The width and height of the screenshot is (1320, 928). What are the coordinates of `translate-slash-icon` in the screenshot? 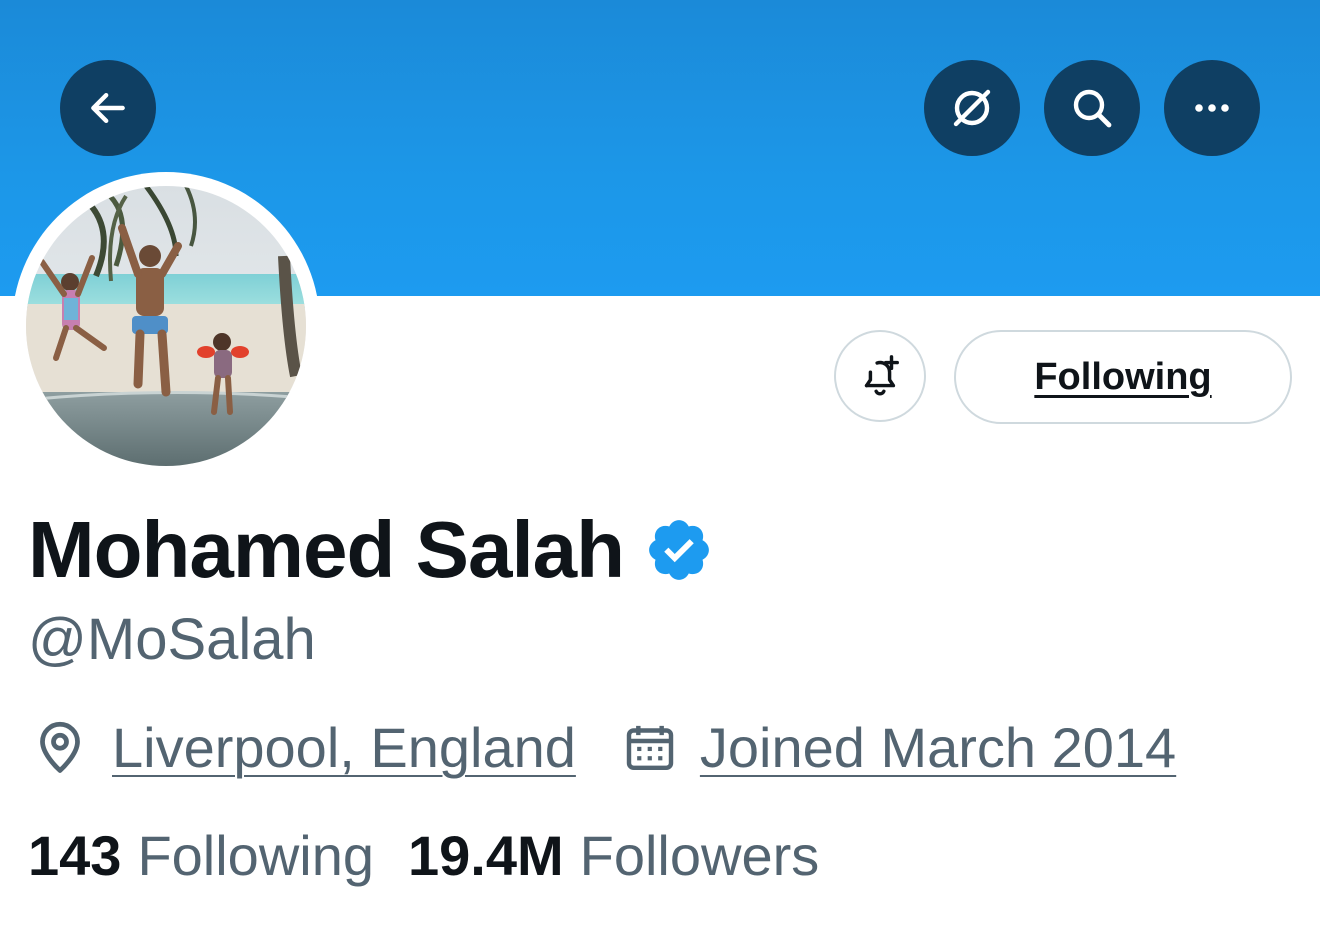 It's located at (972, 108).